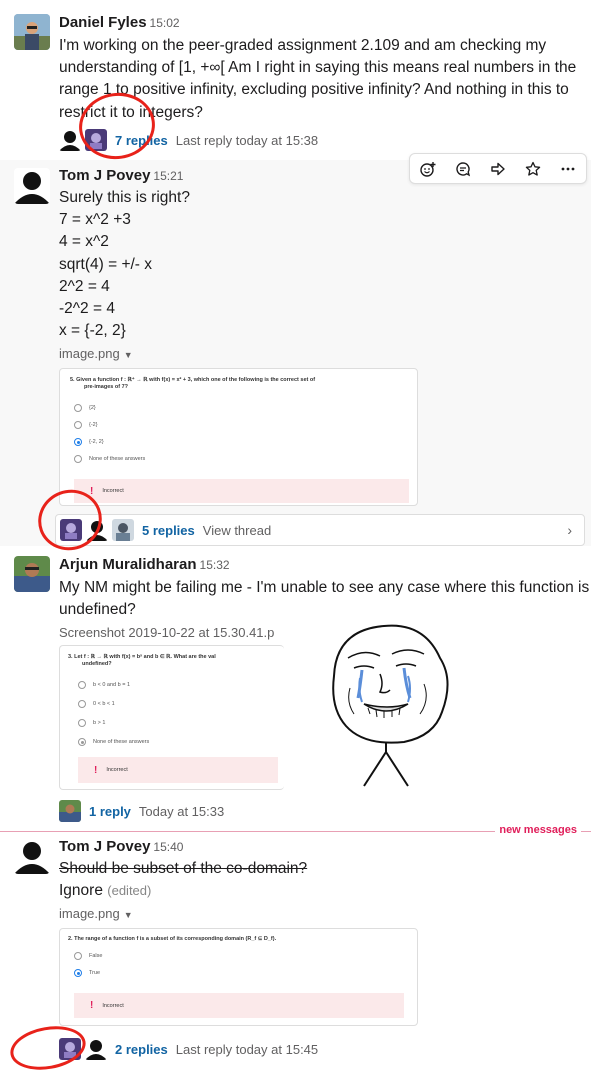  I want to click on last-reply-text: Last reply today at 15:45, so click(247, 1049).